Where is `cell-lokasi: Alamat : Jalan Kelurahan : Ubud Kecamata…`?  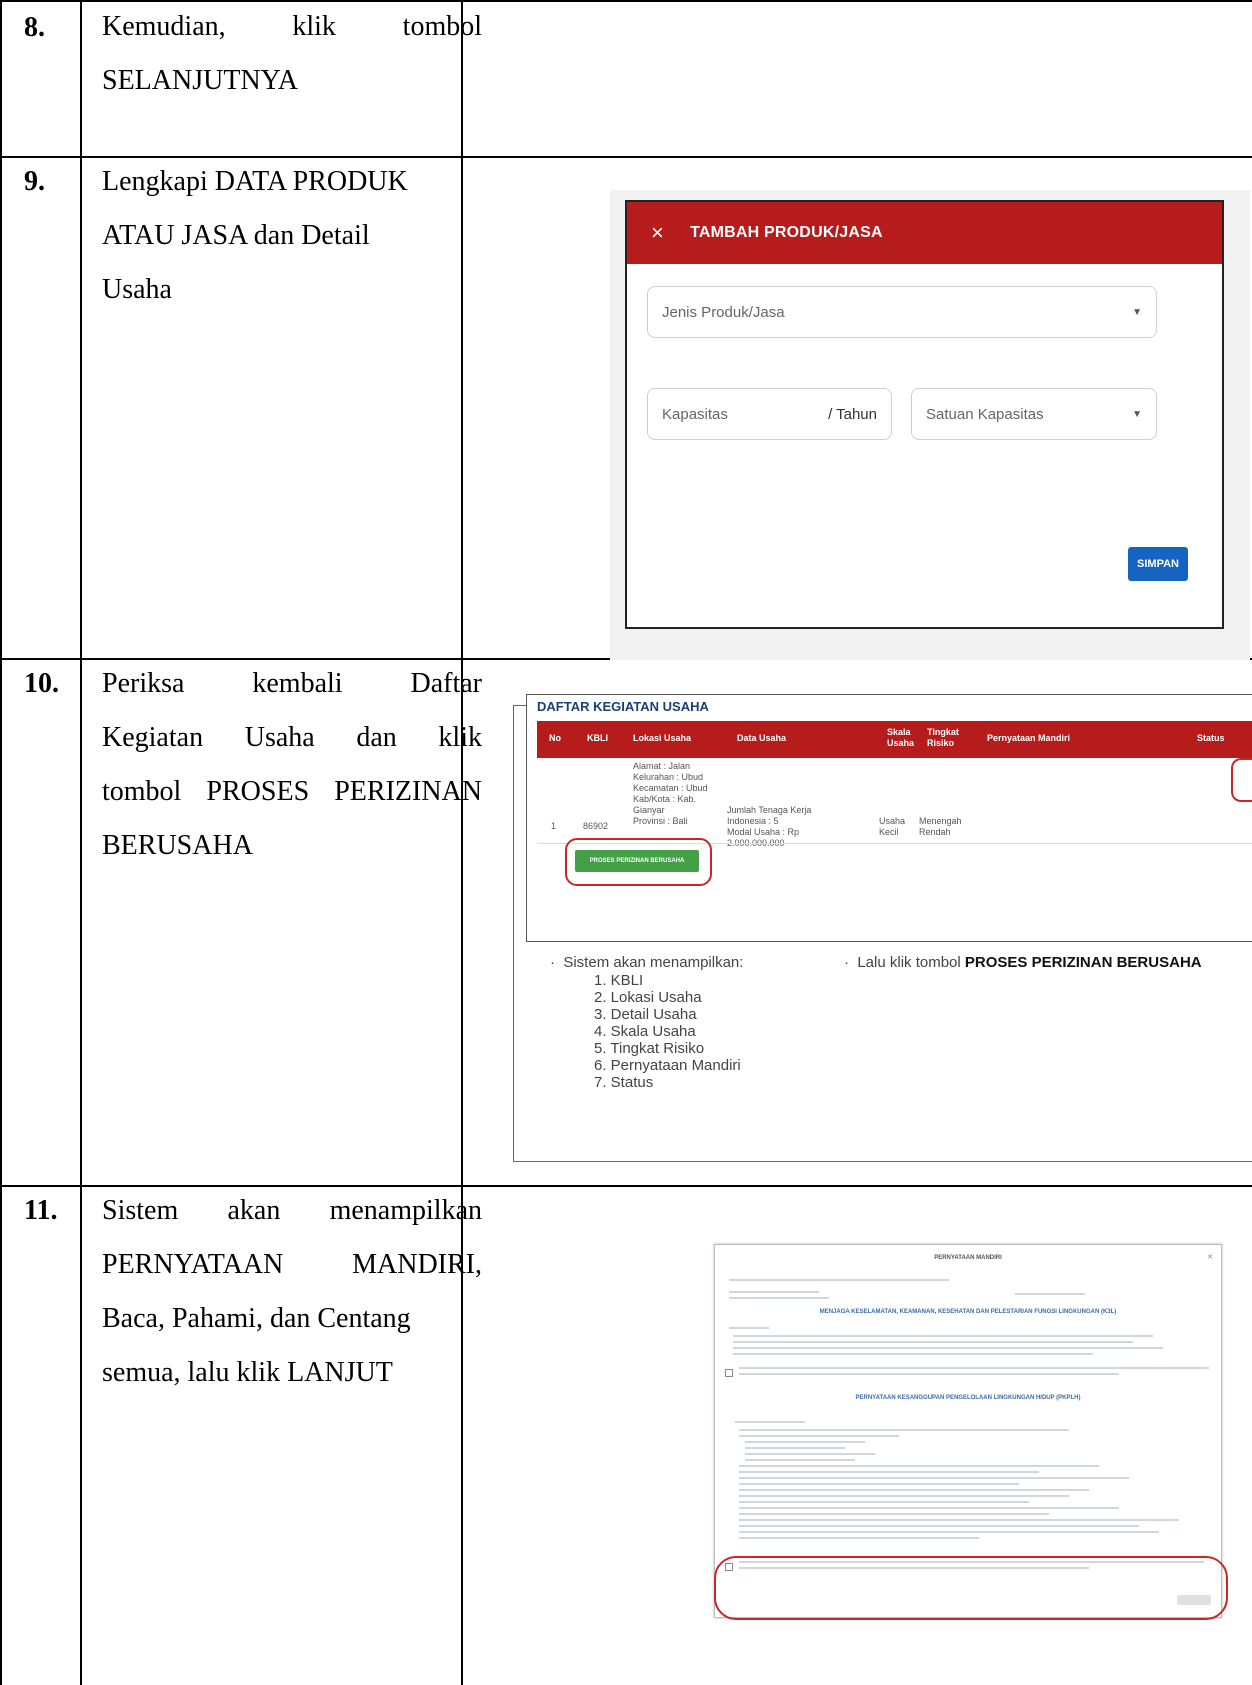
cell-lokasi: Alamat : Jalan Kelurahan : Ubud Kecamata… is located at coordinates (670, 794).